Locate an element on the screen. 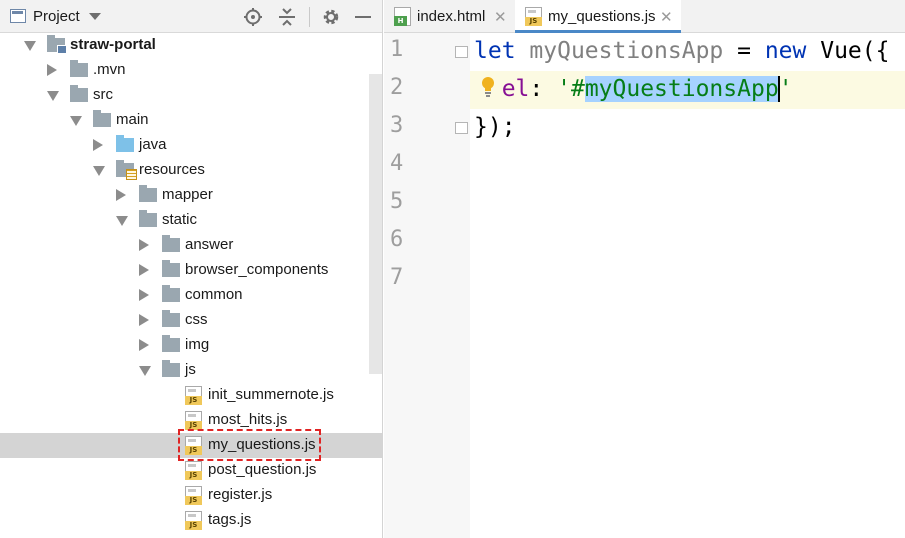  tree-item-label: straw-portal is located at coordinates (113, 44).